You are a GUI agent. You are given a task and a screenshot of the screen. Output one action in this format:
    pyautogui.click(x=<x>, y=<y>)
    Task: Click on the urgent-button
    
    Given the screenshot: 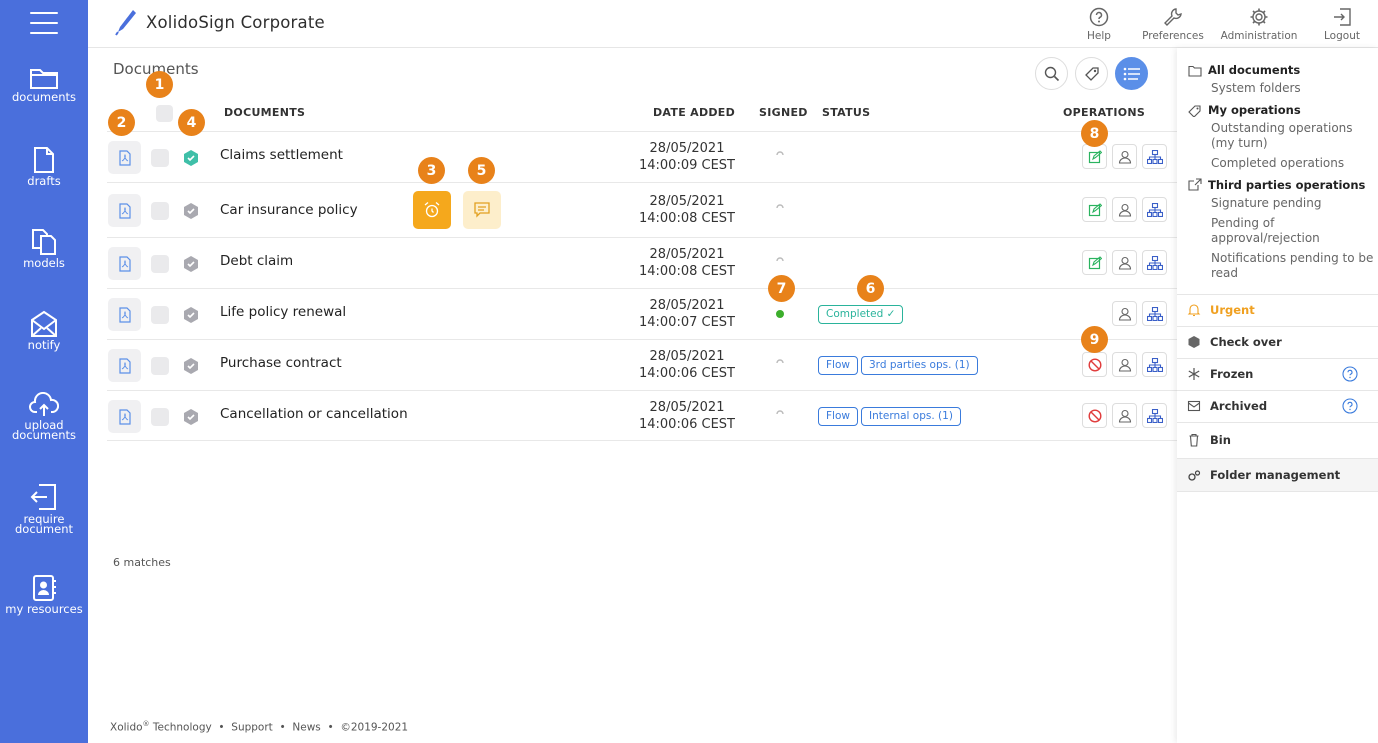 What is the action you would take?
    pyautogui.click(x=432, y=210)
    